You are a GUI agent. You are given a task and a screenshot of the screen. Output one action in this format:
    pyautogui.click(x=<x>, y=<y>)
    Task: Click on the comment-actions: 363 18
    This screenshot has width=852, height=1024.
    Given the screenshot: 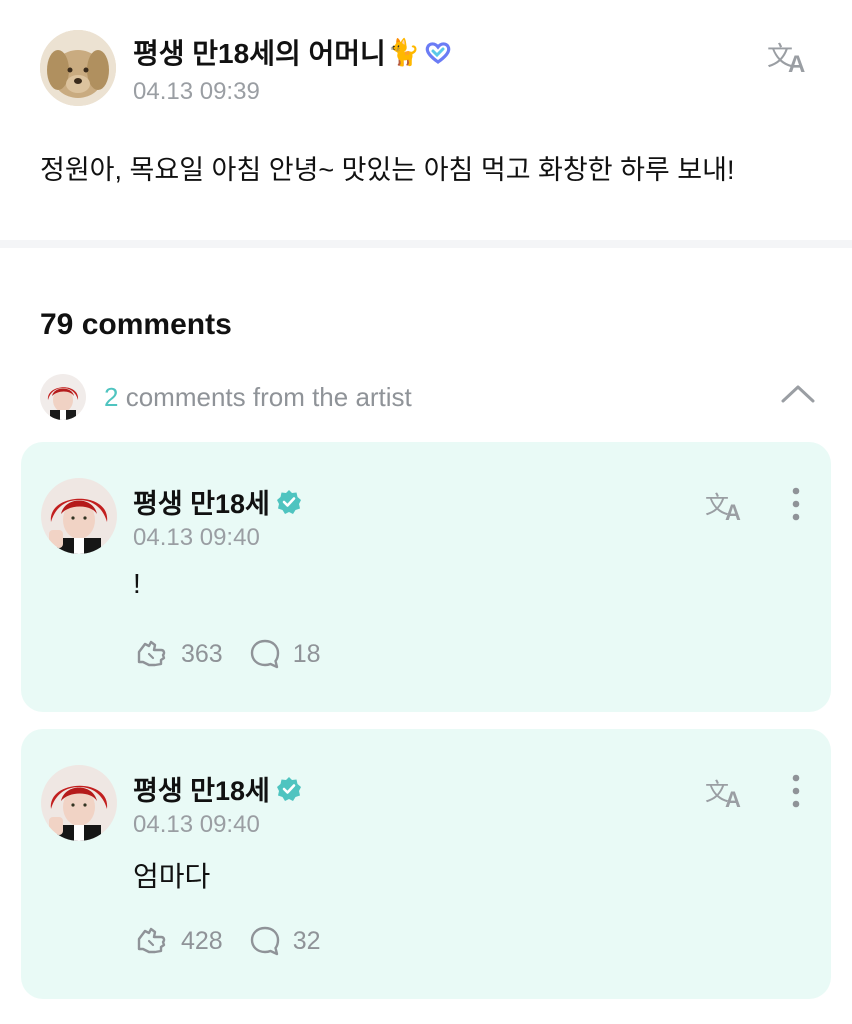 What is the action you would take?
    pyautogui.click(x=227, y=654)
    